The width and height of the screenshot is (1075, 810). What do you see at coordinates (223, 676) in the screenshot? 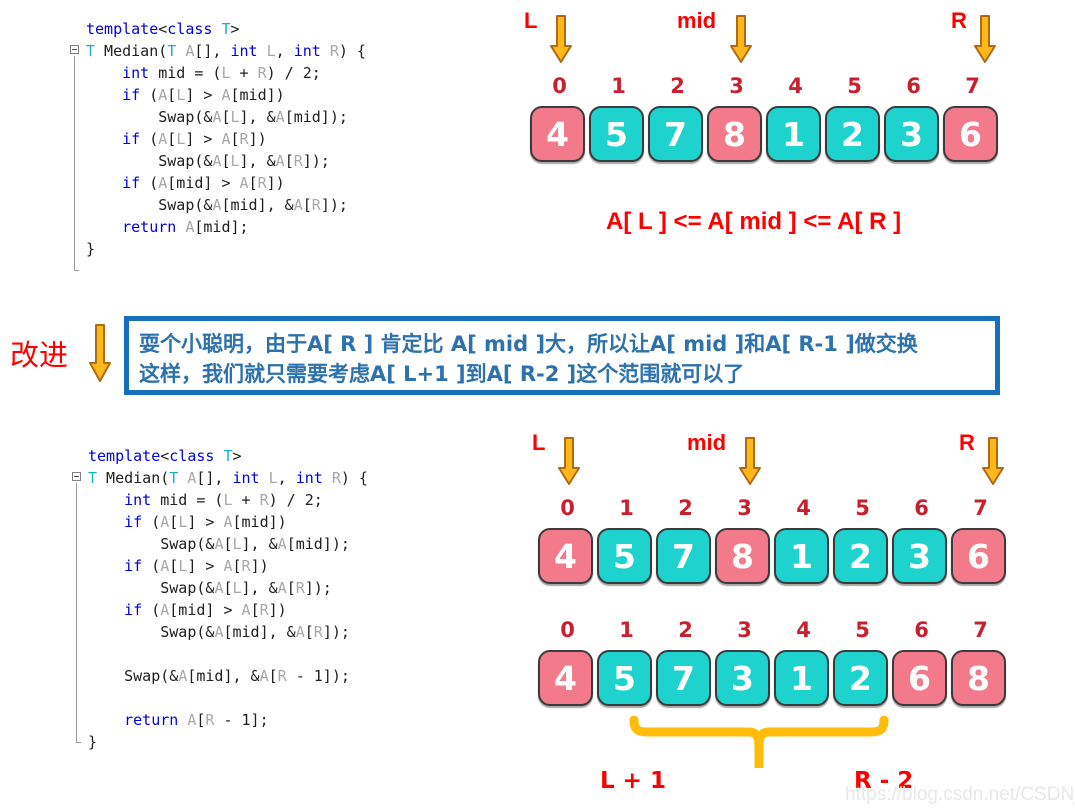
I see `code-token: [mid], &` at bounding box center [223, 676].